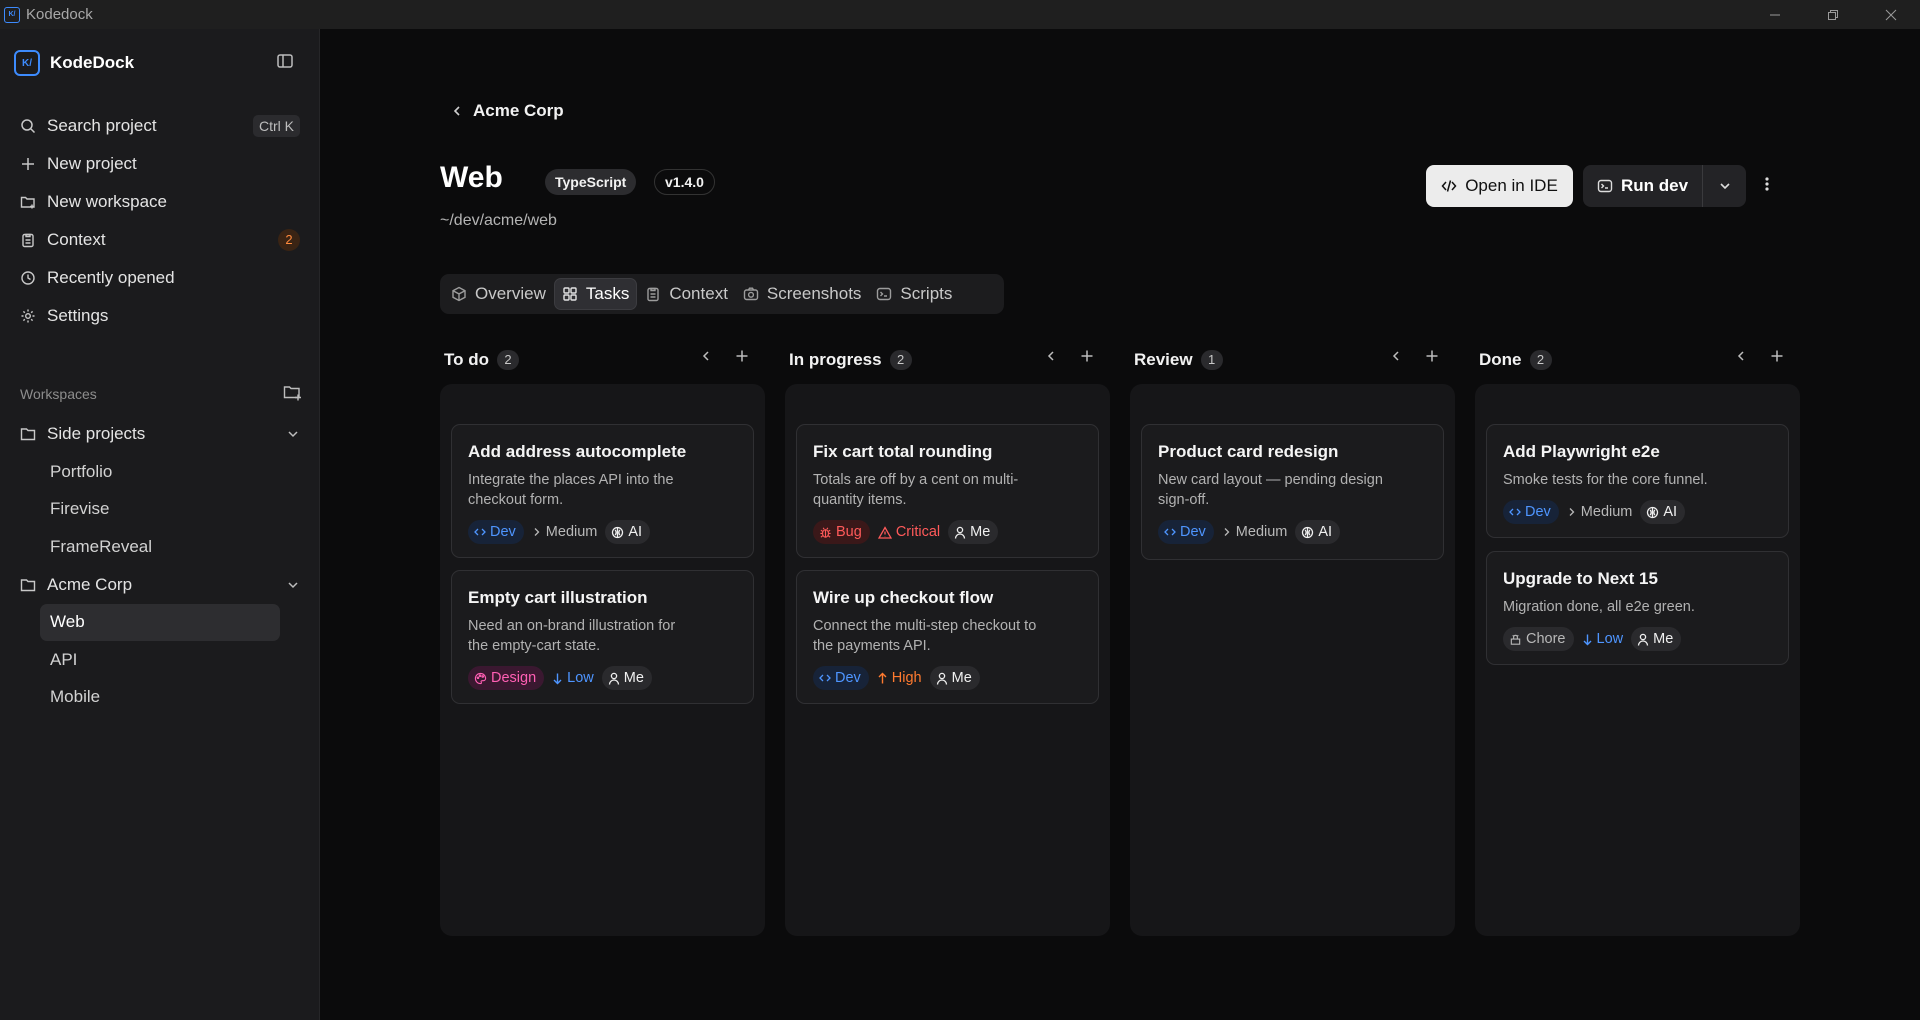 The height and width of the screenshot is (1020, 1920). What do you see at coordinates (160, 278) in the screenshot?
I see `sidebar-item-recently-opened: Recently opened` at bounding box center [160, 278].